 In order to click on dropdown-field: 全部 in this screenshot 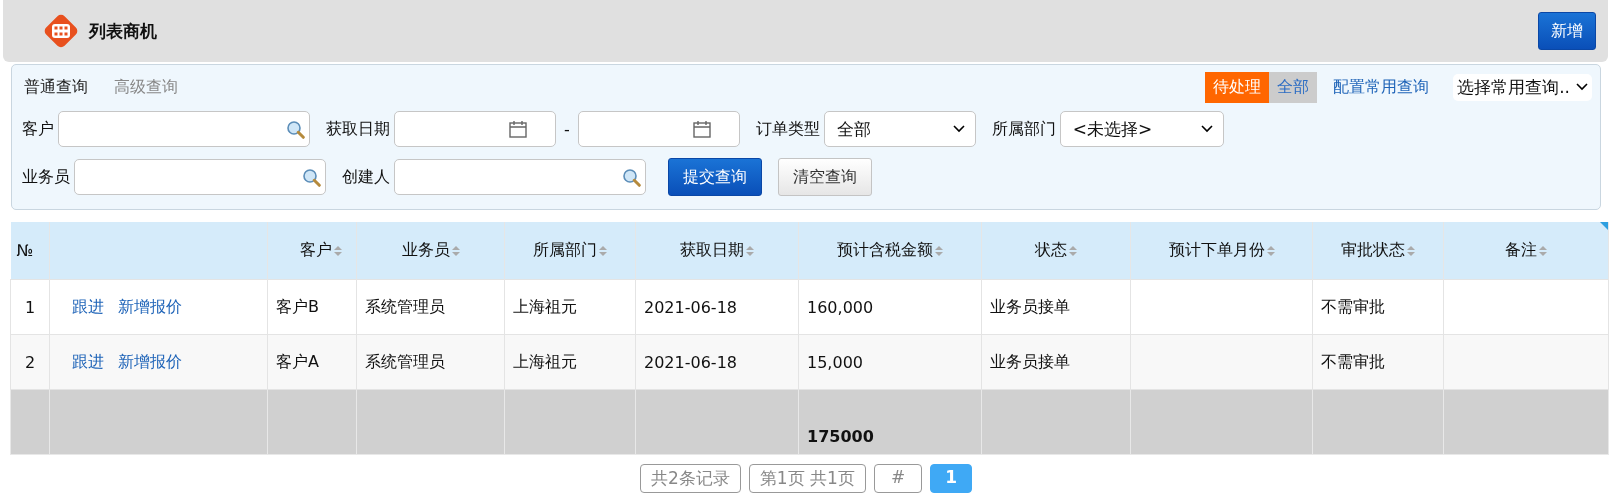, I will do `click(899, 129)`.